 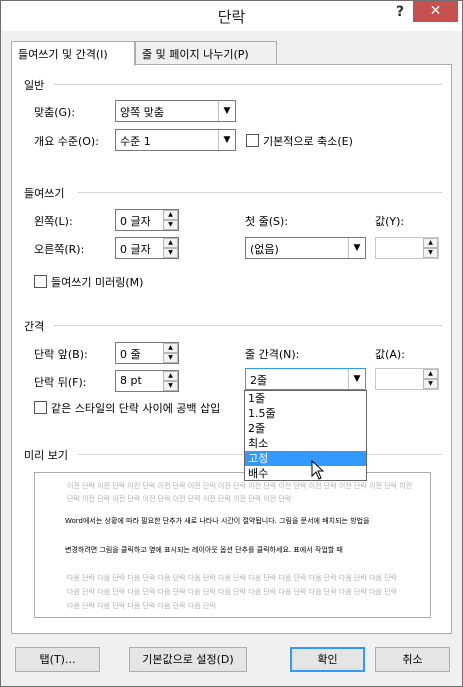 I want to click on line-spacing-option: 1줄, so click(x=305, y=398).